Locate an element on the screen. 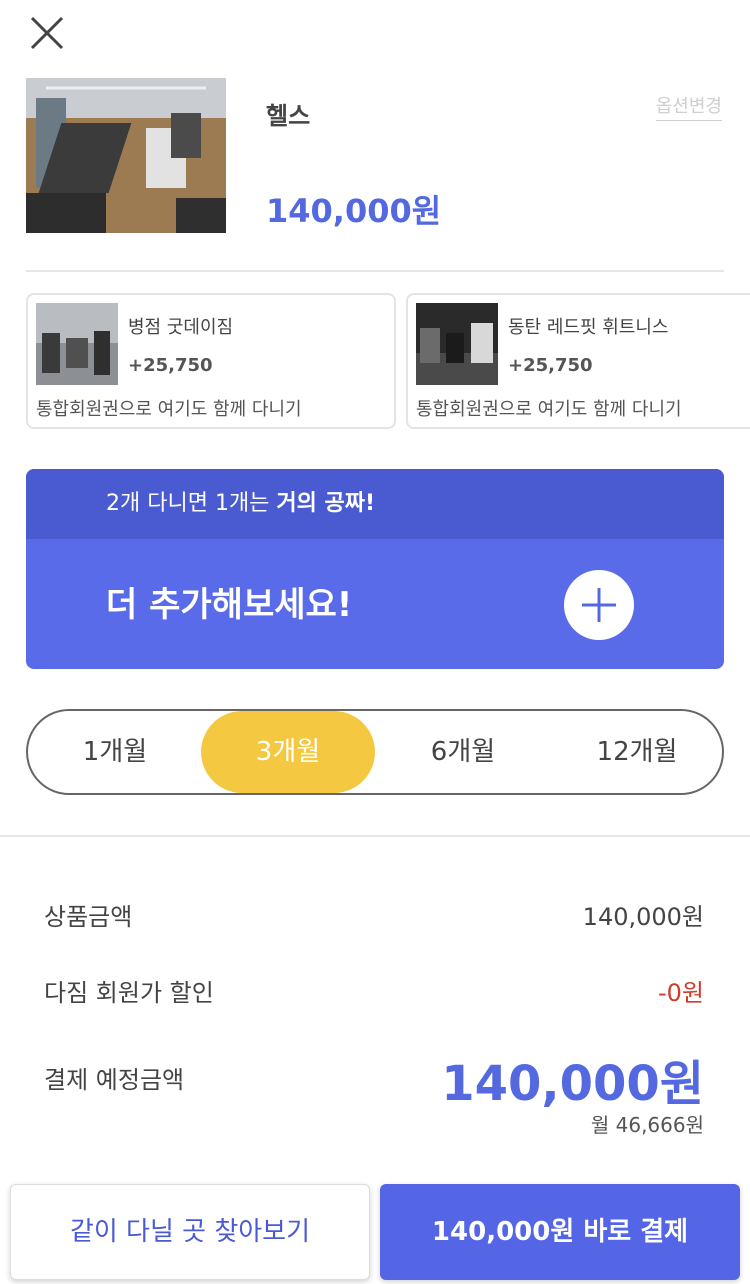 This screenshot has height=1284, width=750. product-amount-label: 상품금액 is located at coordinates (88, 917).